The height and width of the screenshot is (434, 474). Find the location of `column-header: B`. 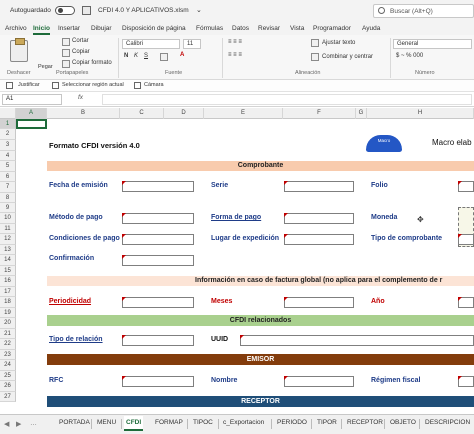

column-header: B is located at coordinates (83, 113).